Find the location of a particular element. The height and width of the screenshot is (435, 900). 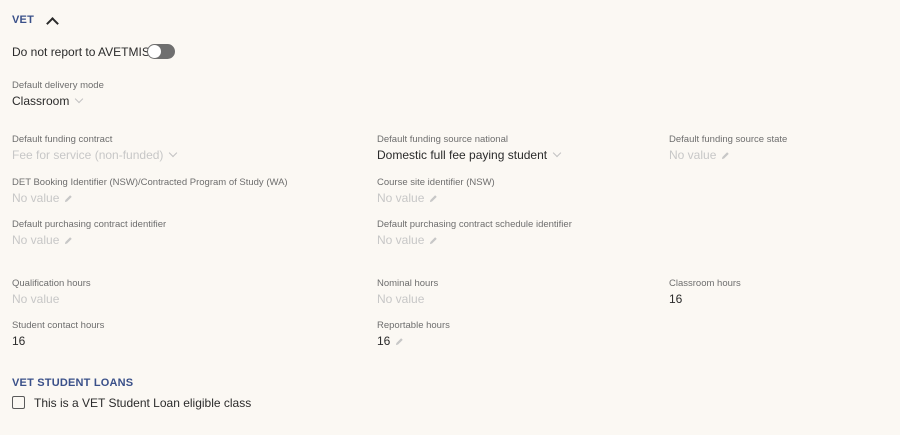

classroom-hours-label: Classroom hours is located at coordinates (705, 283).